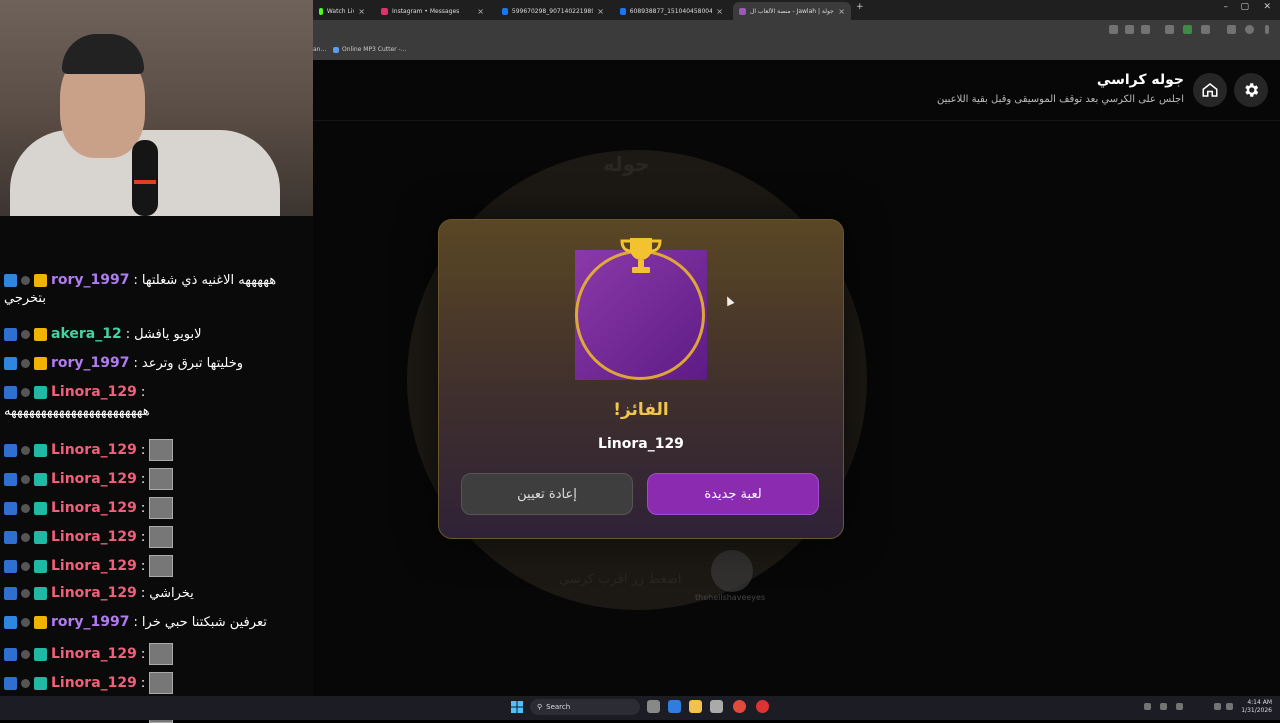 Image resolution: width=1280 pixels, height=723 pixels. What do you see at coordinates (730, 597) in the screenshot?
I see `player-name: thehellshaveeyes` at bounding box center [730, 597].